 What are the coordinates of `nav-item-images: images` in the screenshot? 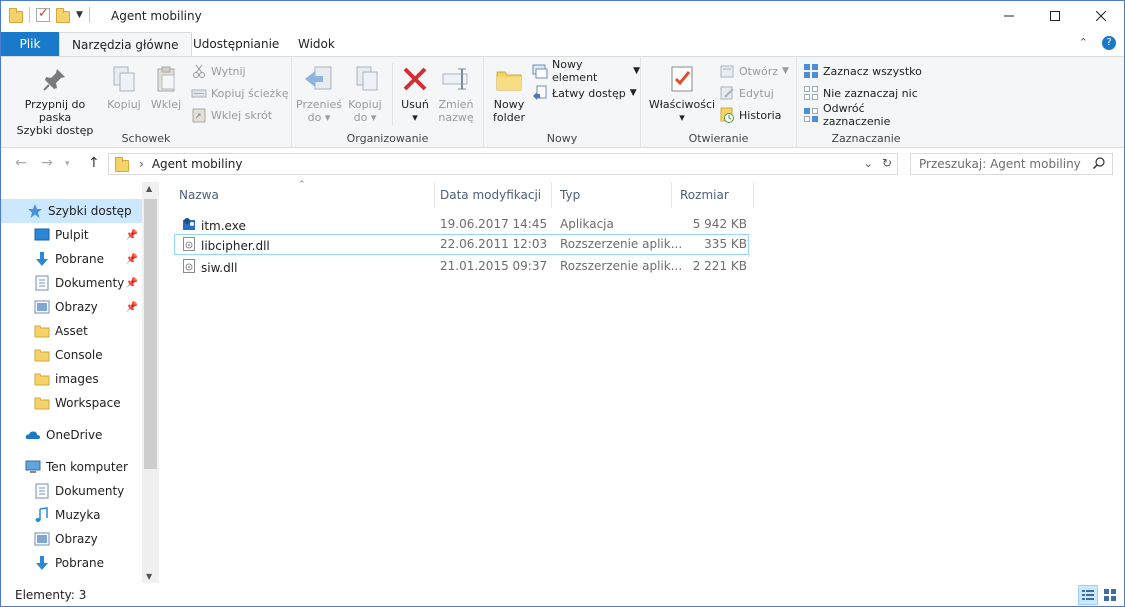 It's located at (71, 379).